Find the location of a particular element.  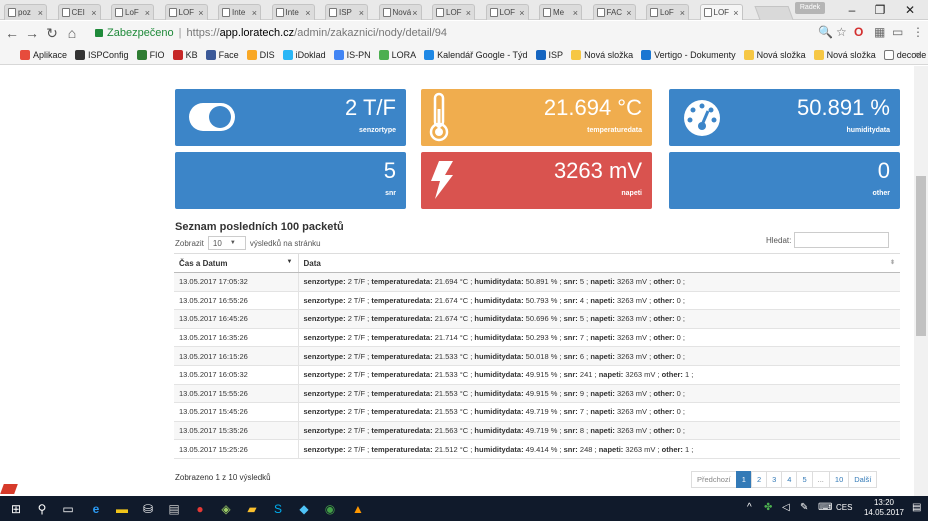

language-indicator: CES is located at coordinates (844, 507).